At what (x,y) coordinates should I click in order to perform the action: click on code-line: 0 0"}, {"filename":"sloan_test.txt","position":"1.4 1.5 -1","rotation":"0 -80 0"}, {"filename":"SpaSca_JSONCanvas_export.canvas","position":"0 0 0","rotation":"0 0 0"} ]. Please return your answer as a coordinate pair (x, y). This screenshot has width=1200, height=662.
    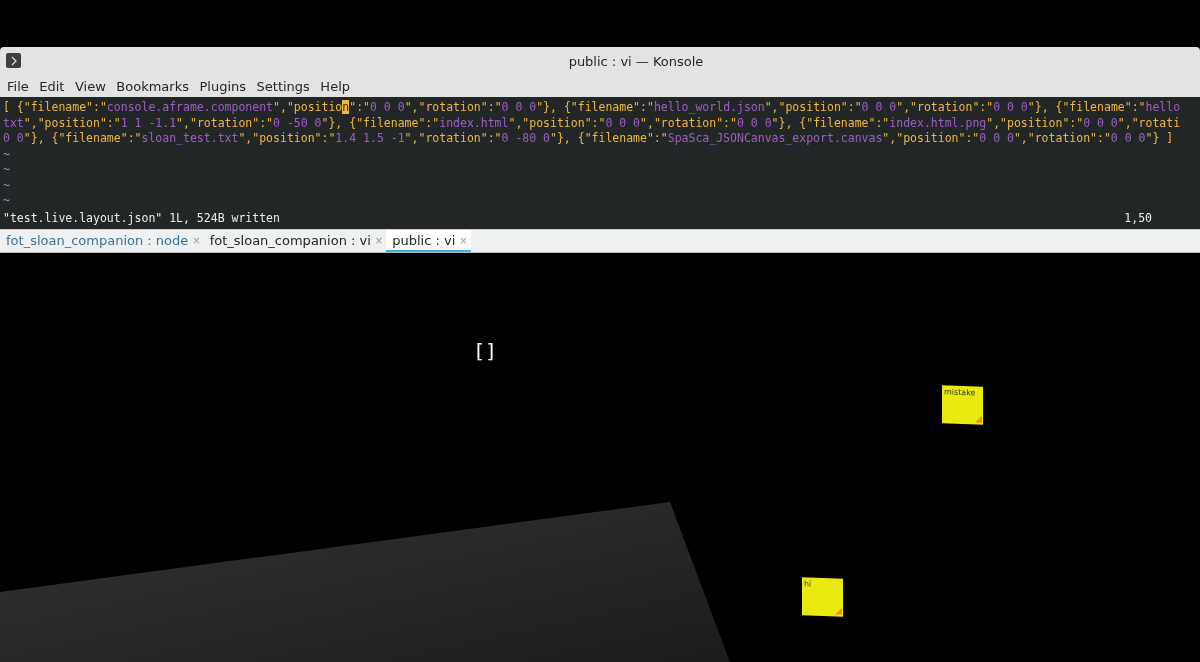
    Looking at the image, I should click on (588, 139).